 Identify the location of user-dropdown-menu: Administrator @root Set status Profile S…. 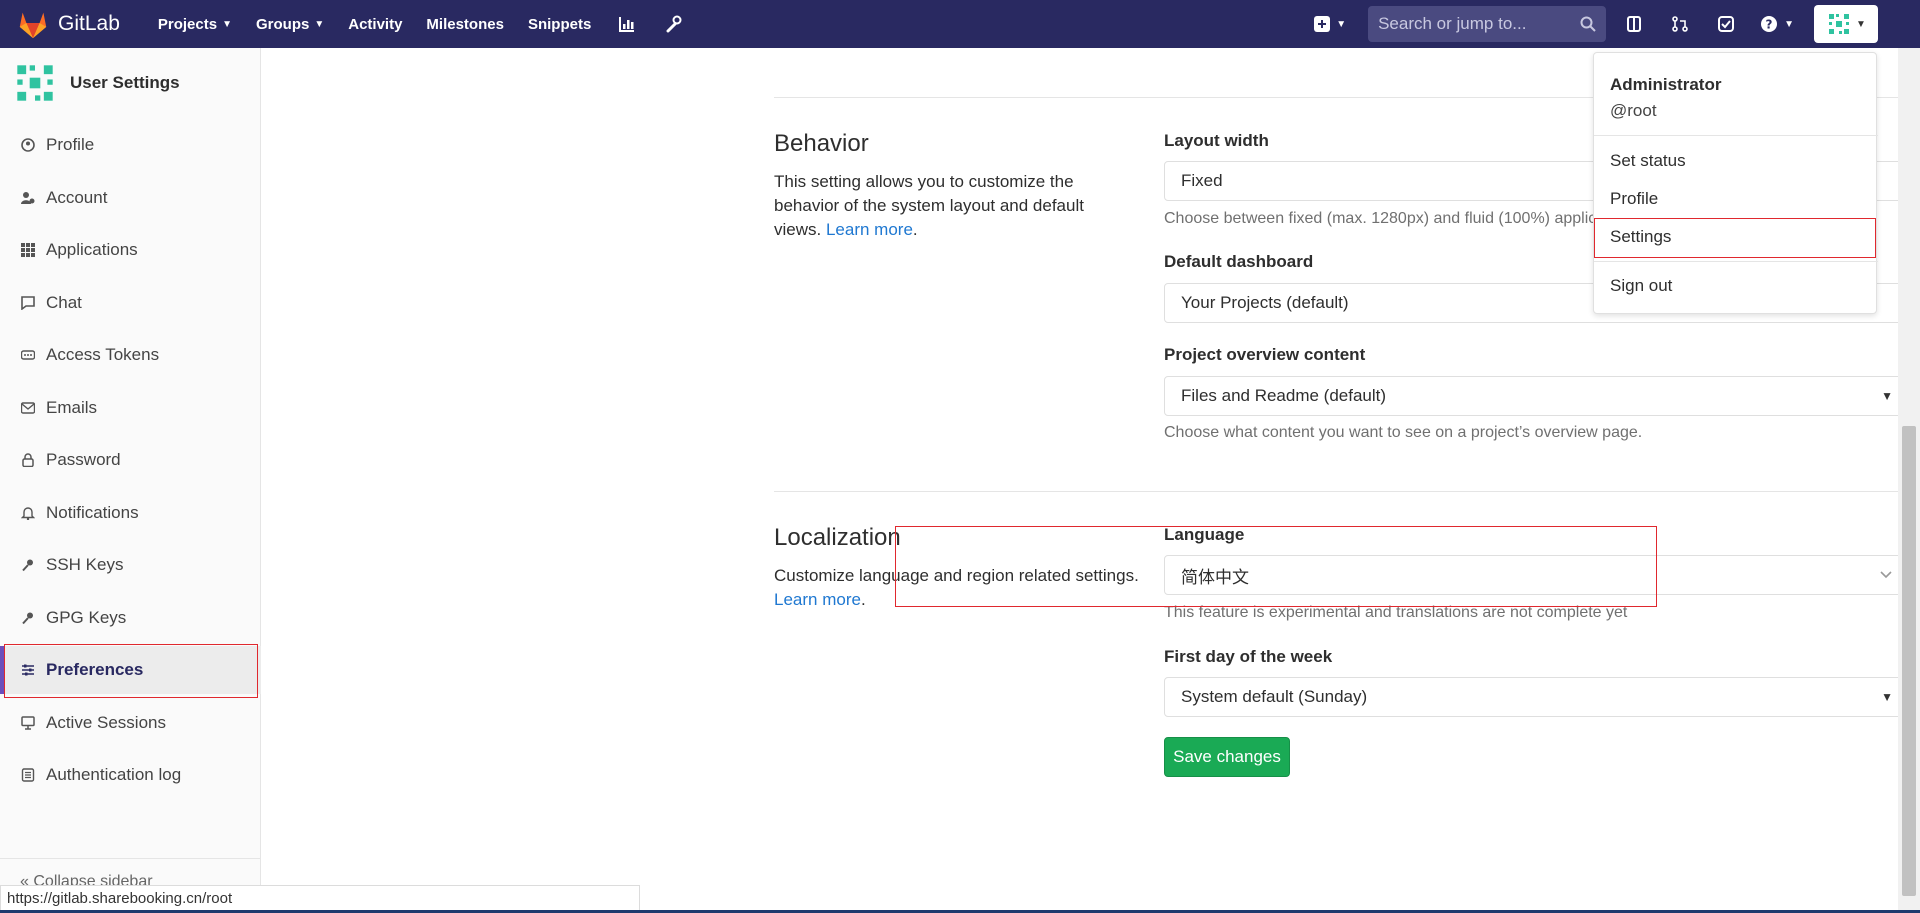
(1735, 183).